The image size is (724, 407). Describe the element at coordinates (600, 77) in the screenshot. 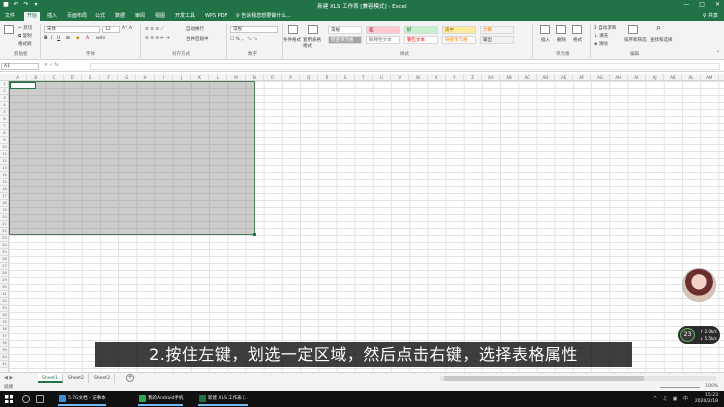

I see `column-header: AG` at that location.